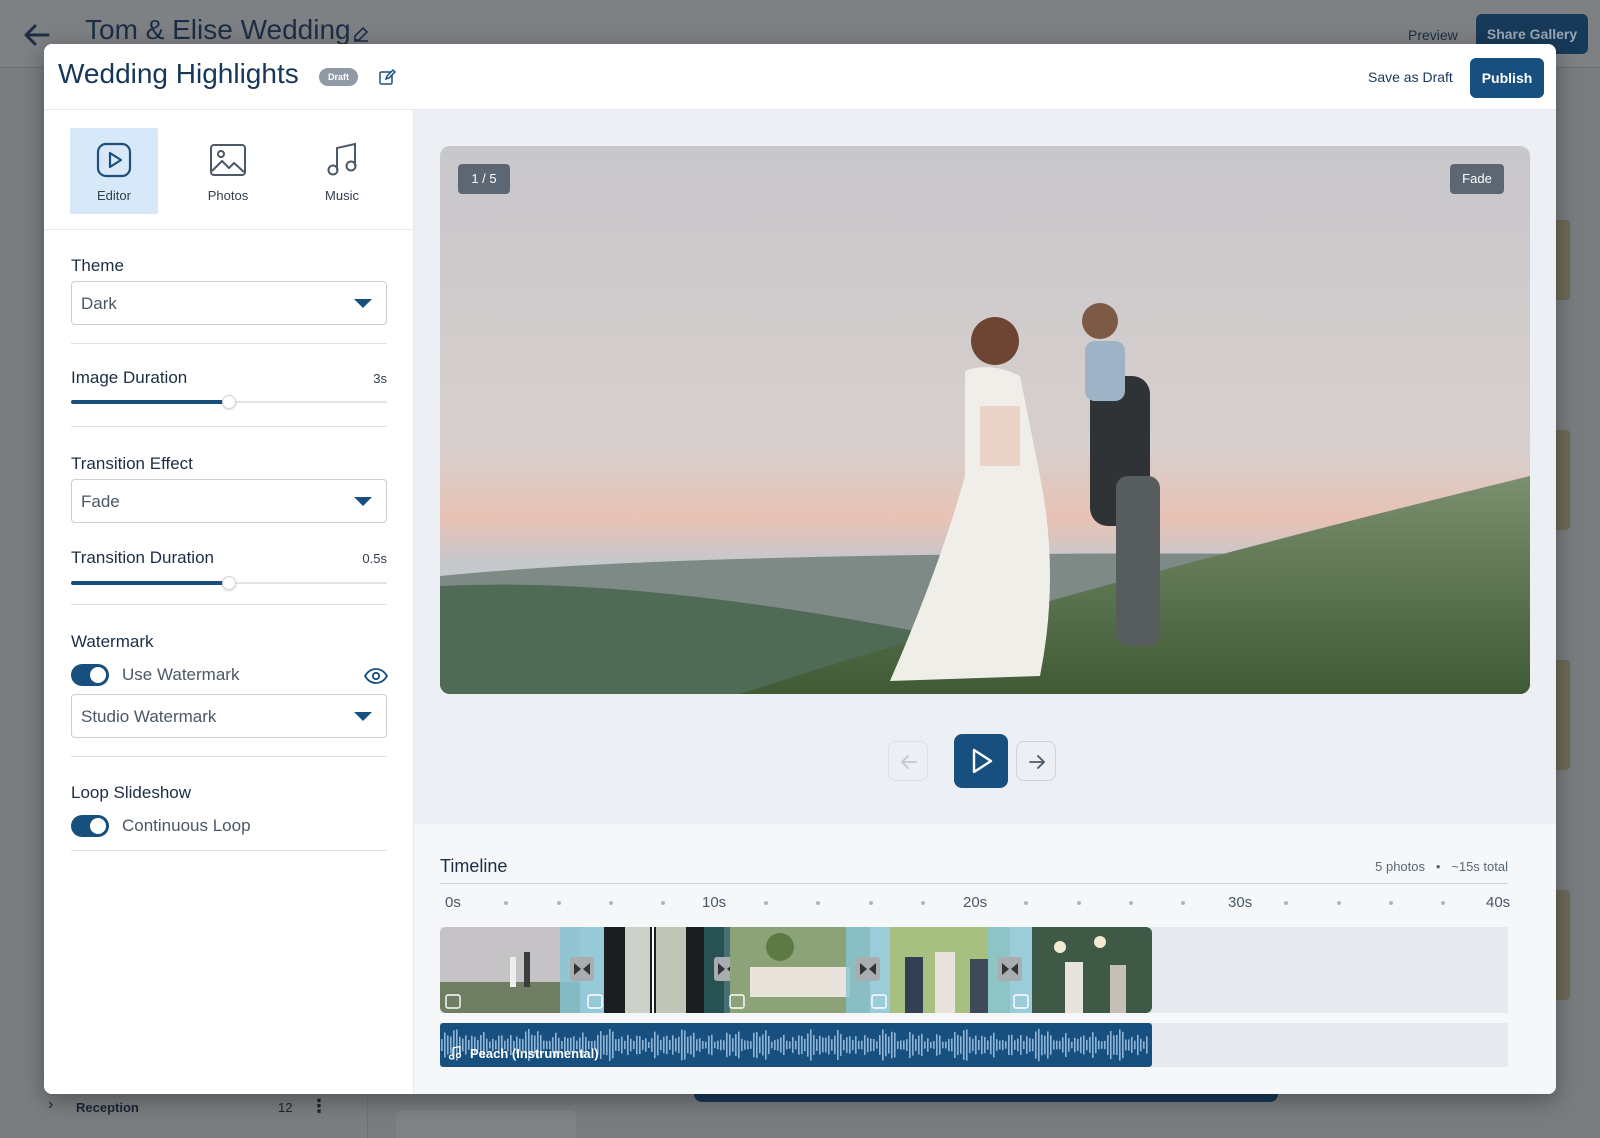 The height and width of the screenshot is (1138, 1600). Describe the element at coordinates (229, 303) in the screenshot. I see `theme-select: Dark` at that location.